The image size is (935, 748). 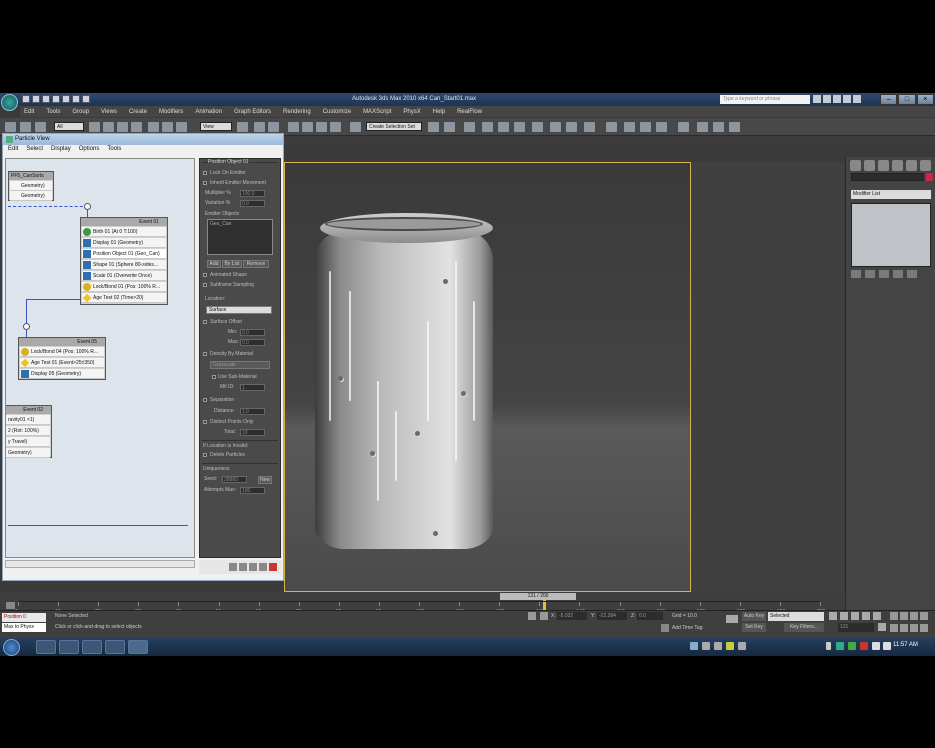 I want to click on subframe-sampling-checkbox, so click(x=205, y=285).